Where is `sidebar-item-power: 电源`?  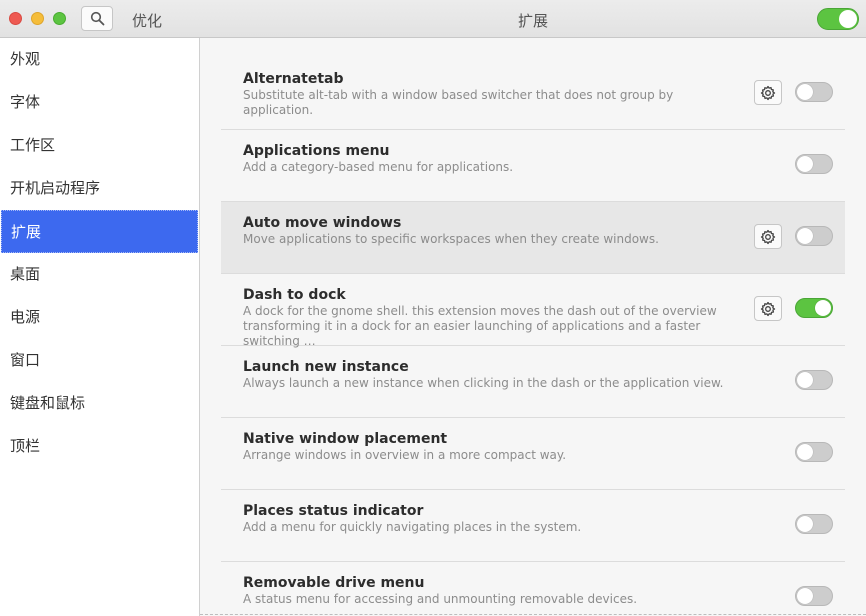 sidebar-item-power: 电源 is located at coordinates (99, 317).